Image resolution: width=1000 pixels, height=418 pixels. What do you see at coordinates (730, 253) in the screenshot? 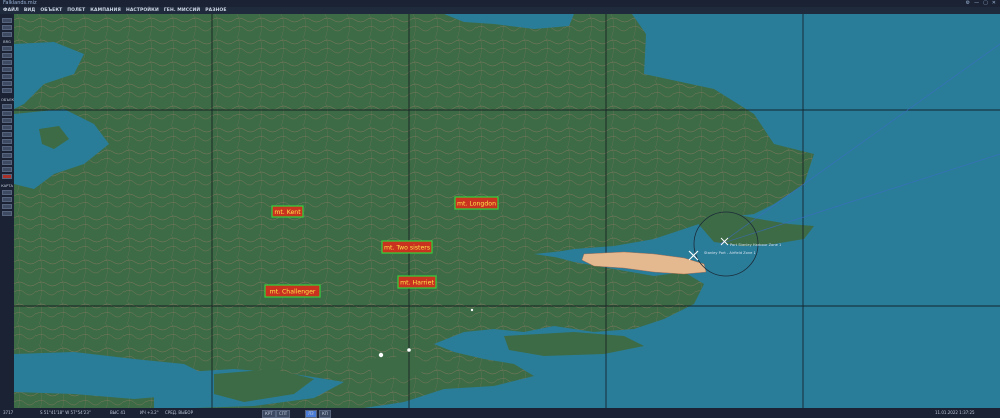
I see `airfield-marker-label: Stanley Port - Airfield Zone 1` at bounding box center [730, 253].